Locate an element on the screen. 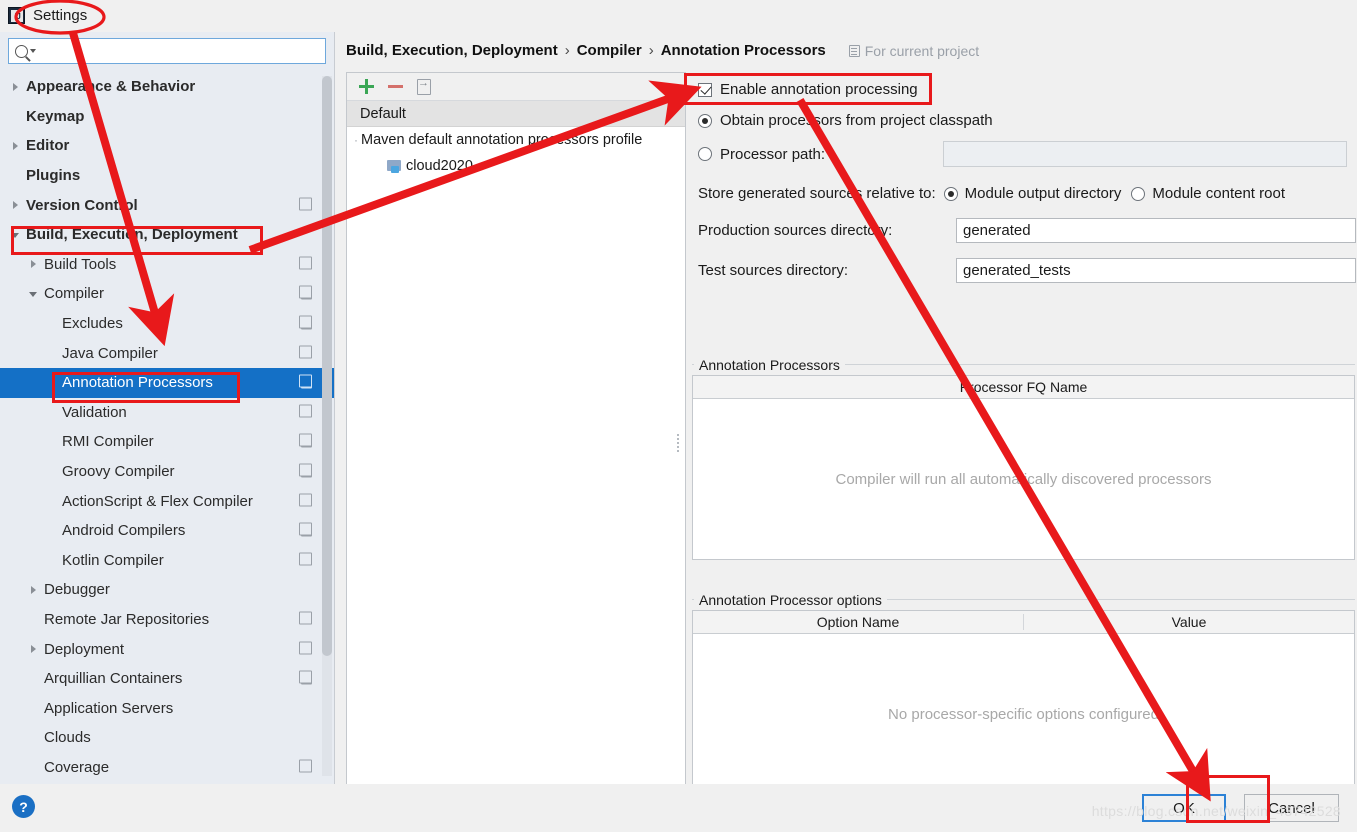 Image resolution: width=1357 pixels, height=832 pixels. enable-annotation-processing-checkbox is located at coordinates (705, 89).